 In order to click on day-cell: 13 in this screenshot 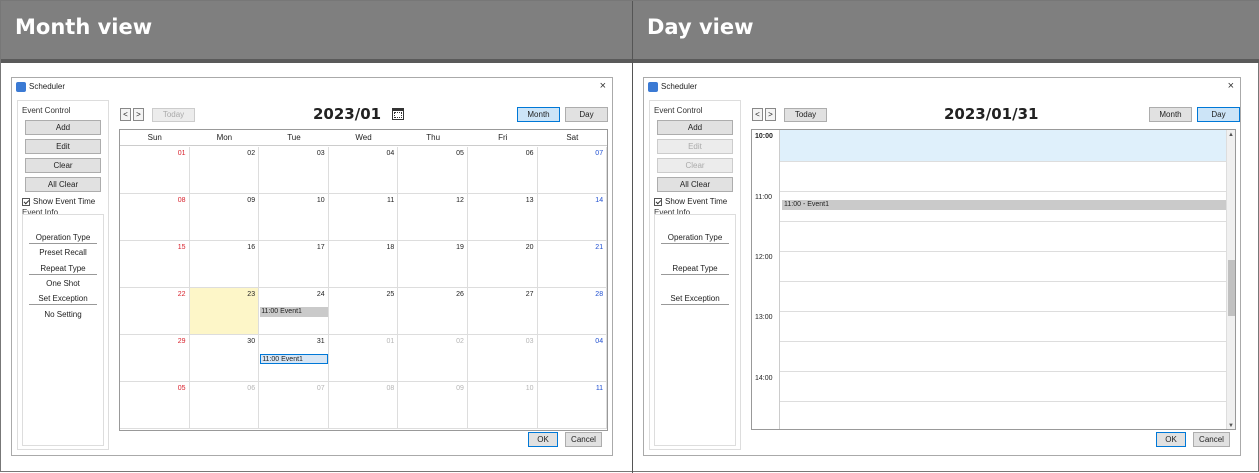, I will do `click(503, 217)`.